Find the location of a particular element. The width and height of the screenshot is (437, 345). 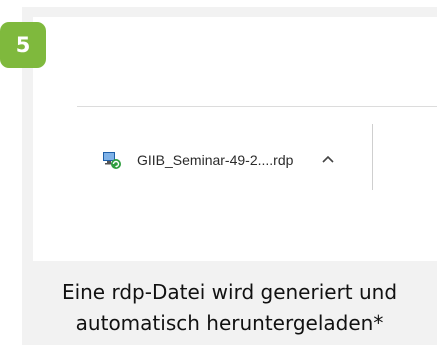

download-bar-top-border is located at coordinates (257, 106).